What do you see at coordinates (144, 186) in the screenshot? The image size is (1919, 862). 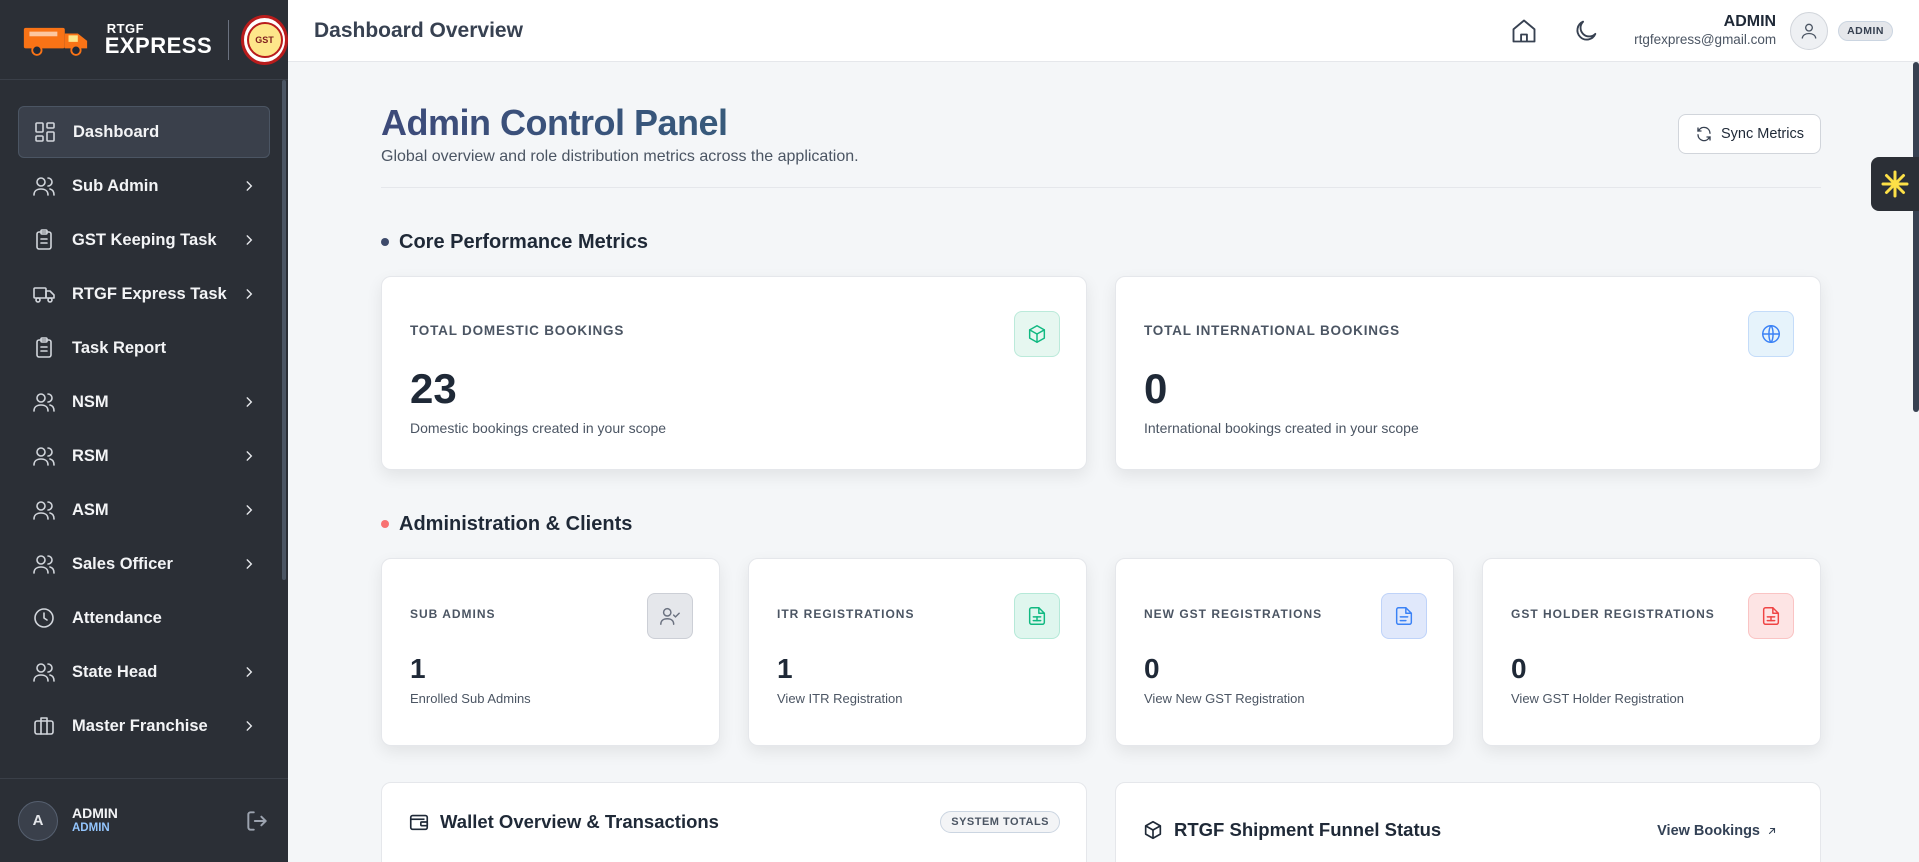 I see `sidebar-item-sub-admin: Sub Admin` at bounding box center [144, 186].